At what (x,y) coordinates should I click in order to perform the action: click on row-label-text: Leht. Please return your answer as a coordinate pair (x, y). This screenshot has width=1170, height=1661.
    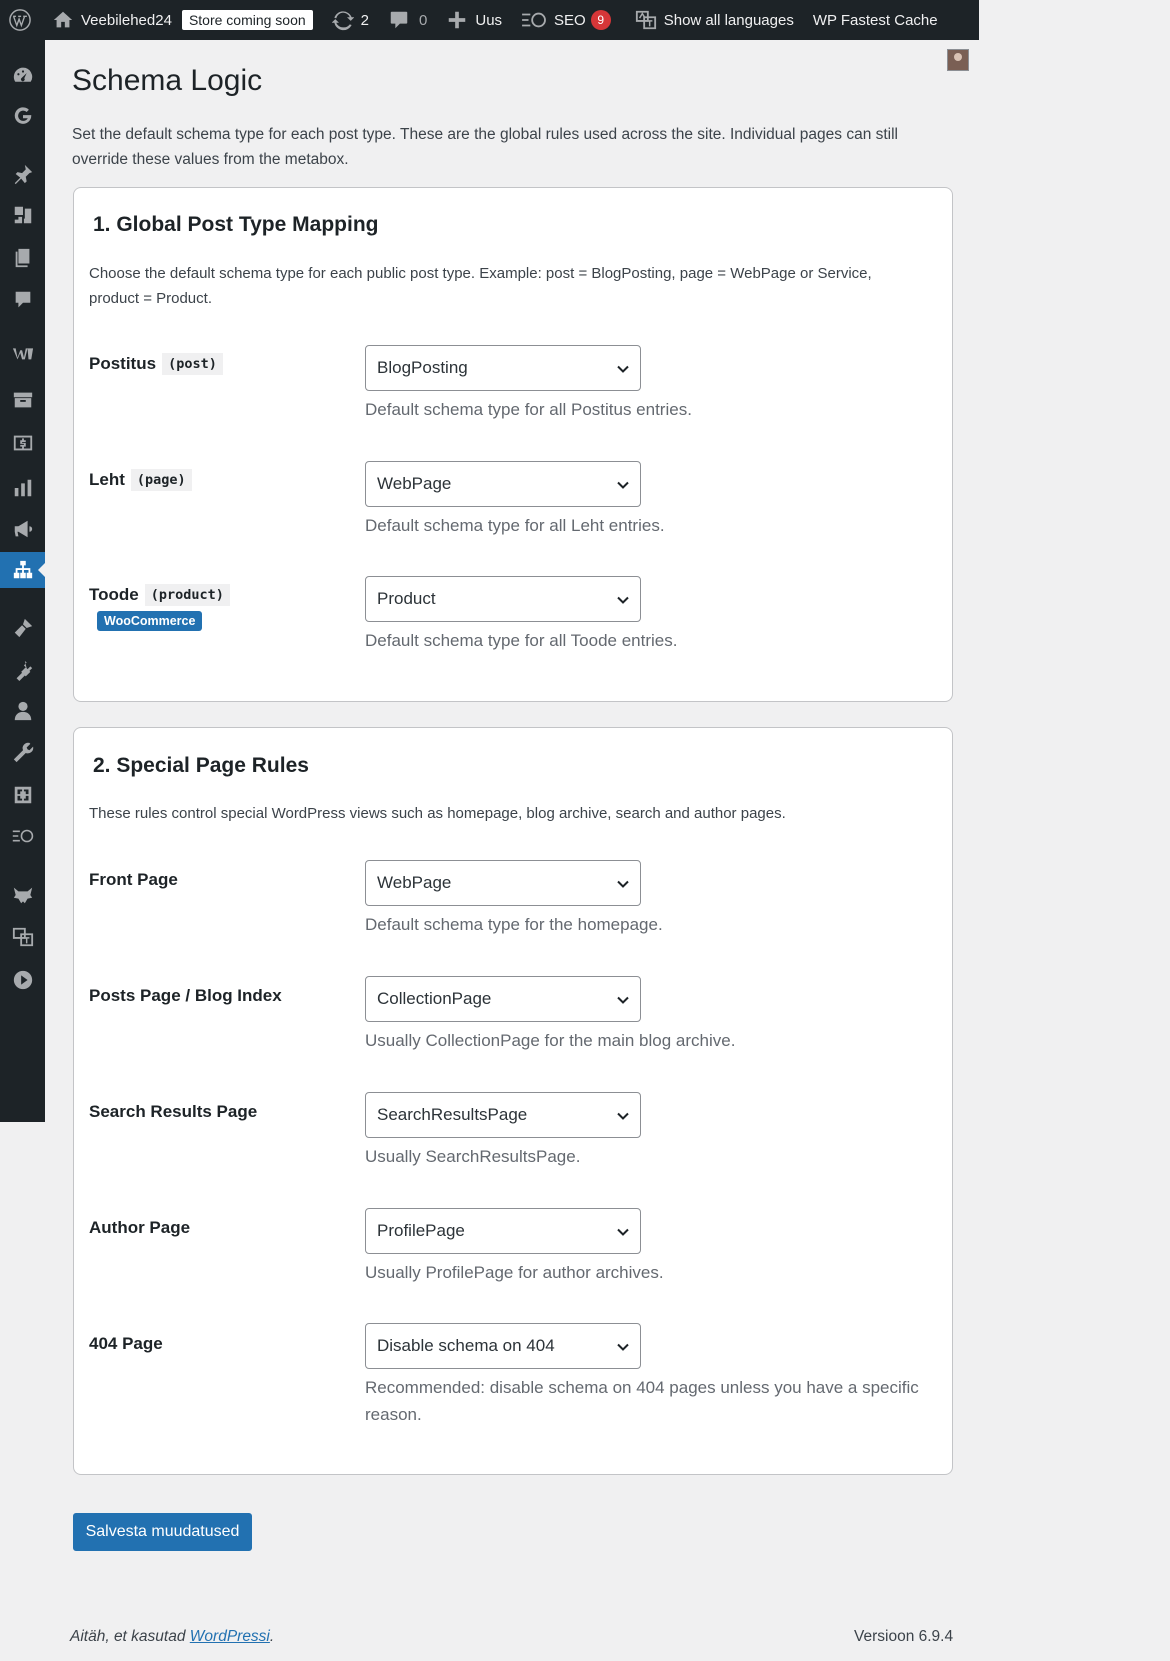
    Looking at the image, I should click on (107, 479).